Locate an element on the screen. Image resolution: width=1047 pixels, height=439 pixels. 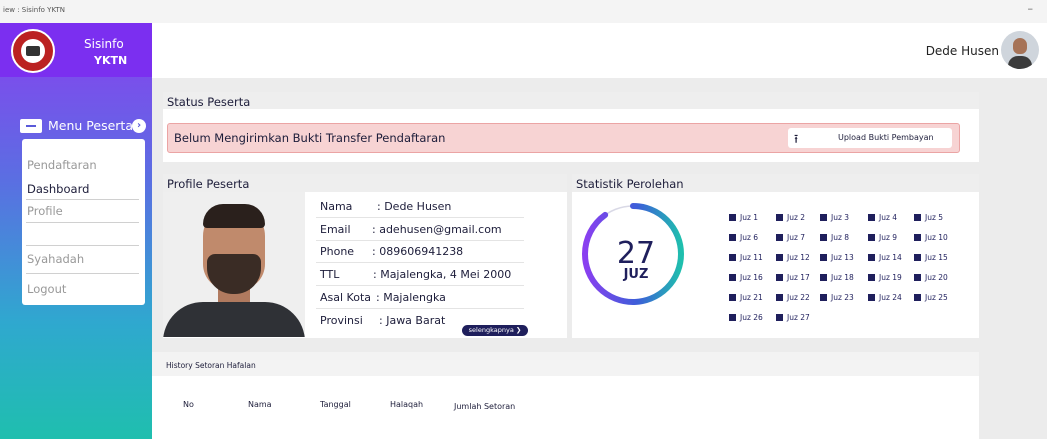
legend-item: Juz 7 is located at coordinates (790, 237).